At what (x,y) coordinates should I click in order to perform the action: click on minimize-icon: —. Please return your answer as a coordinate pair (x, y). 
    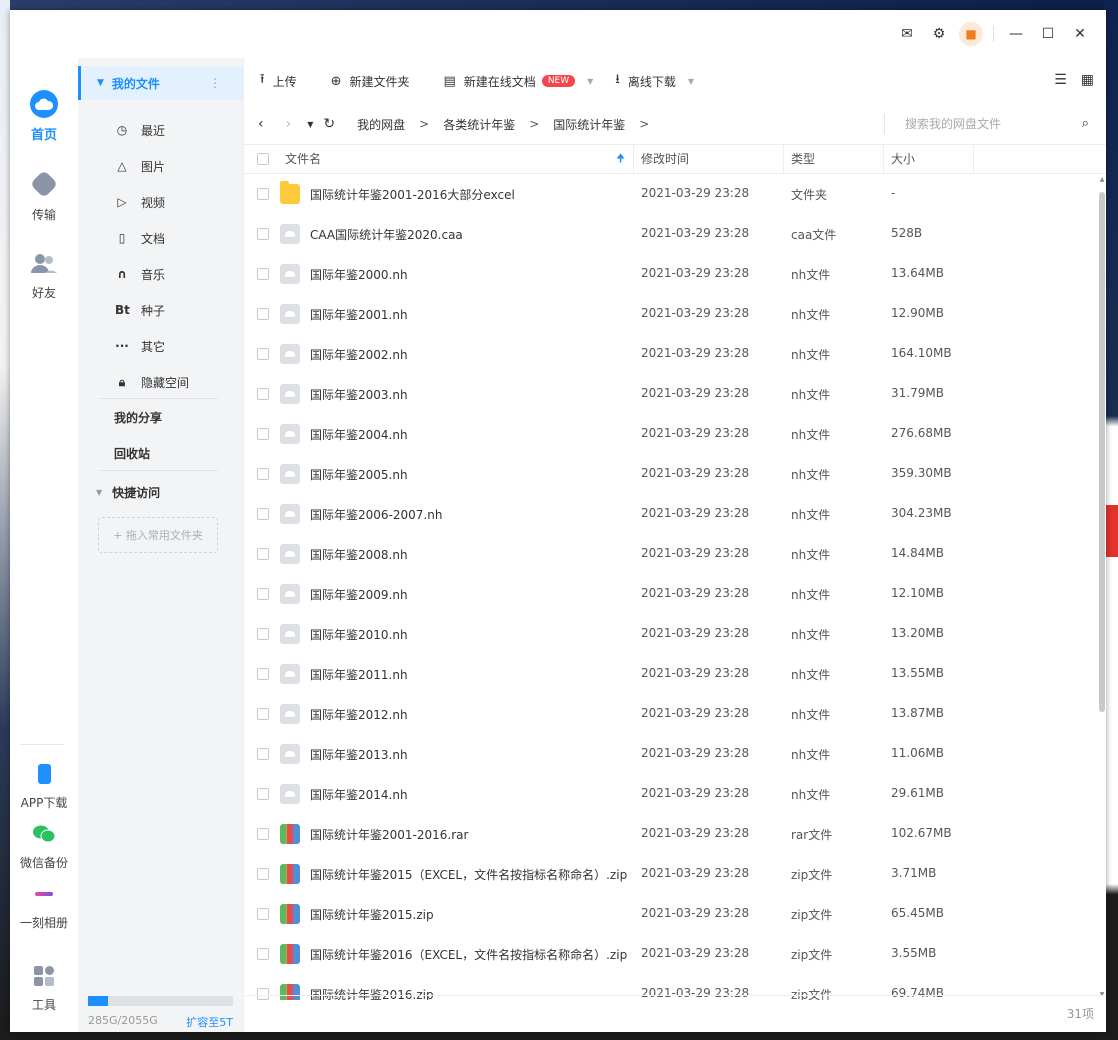
    Looking at the image, I should click on (1016, 34).